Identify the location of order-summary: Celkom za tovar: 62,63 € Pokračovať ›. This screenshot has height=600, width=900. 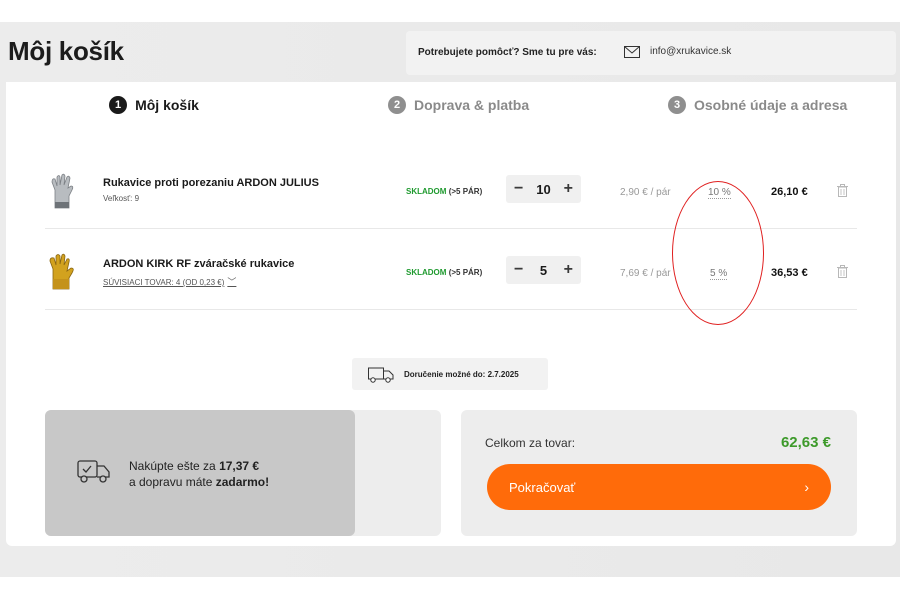
(659, 473).